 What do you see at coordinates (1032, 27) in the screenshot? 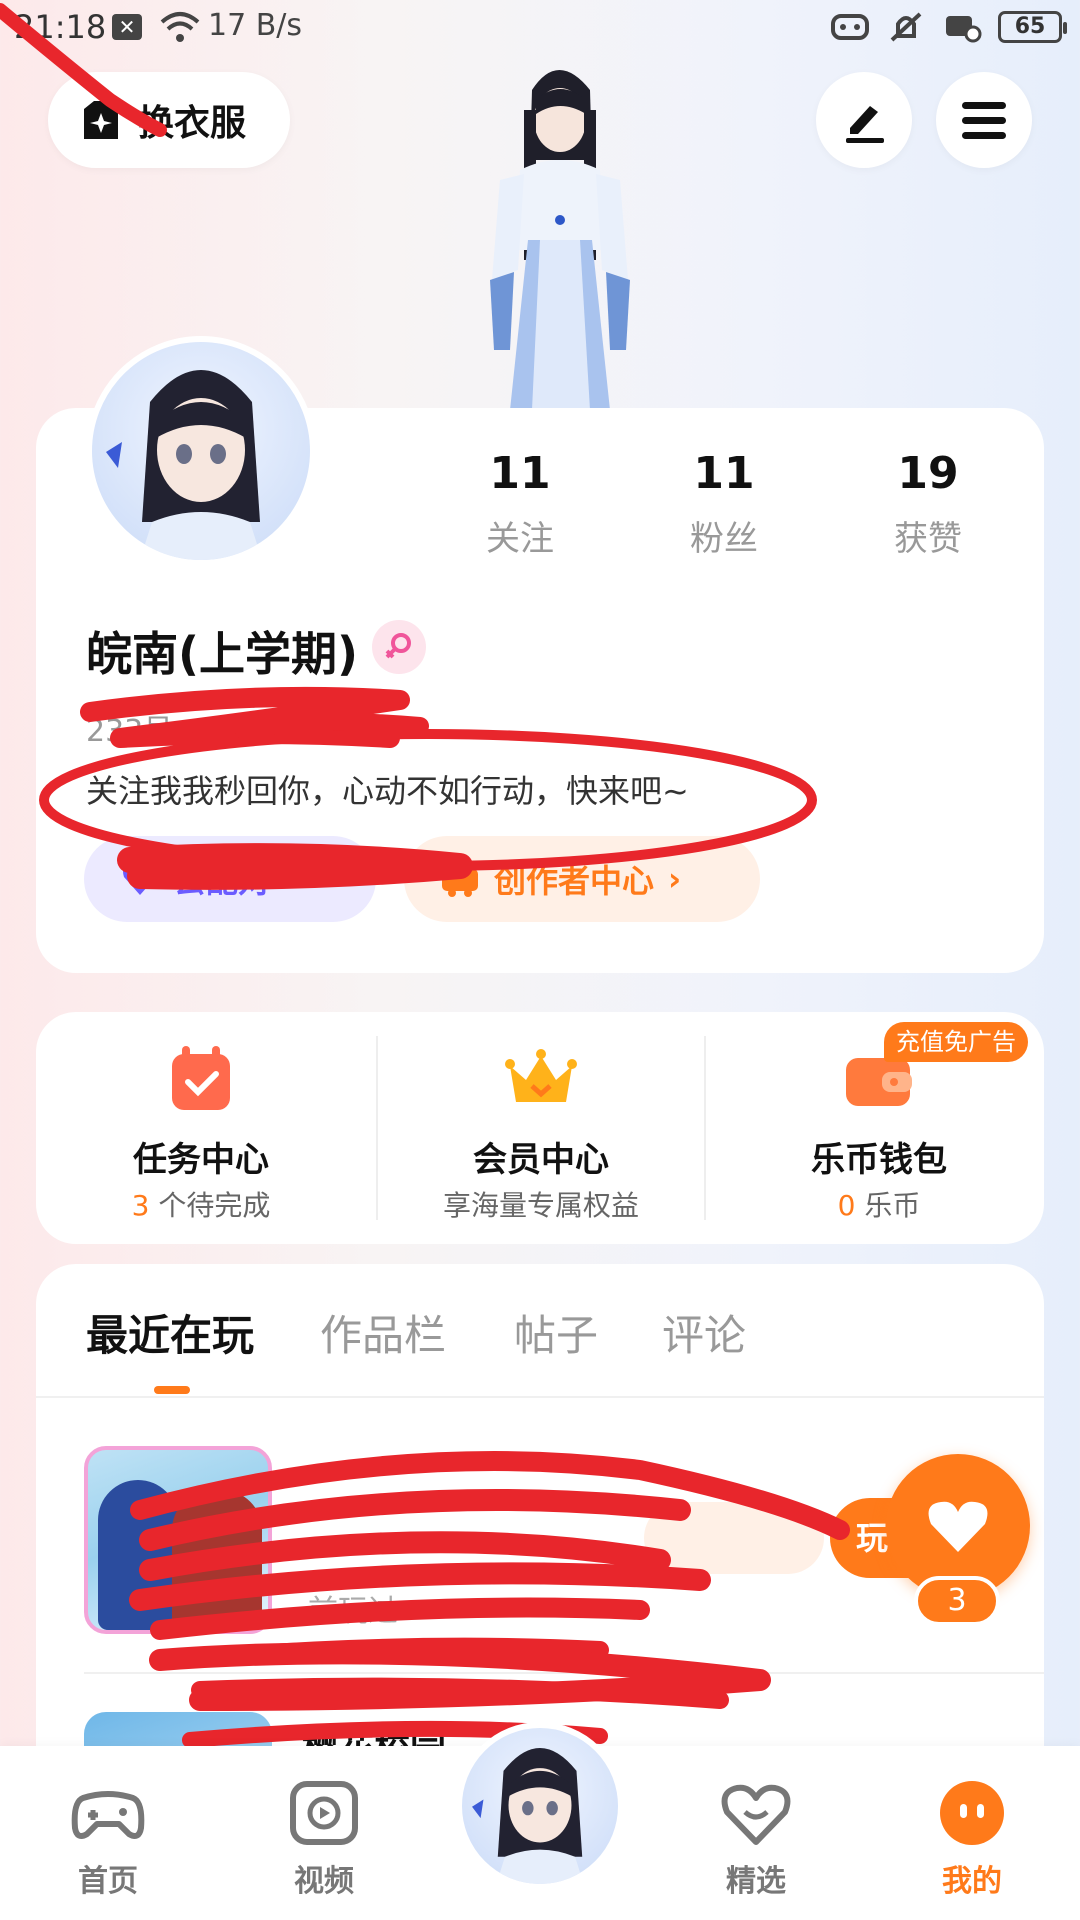
I see `battery-indicator: 65` at bounding box center [1032, 27].